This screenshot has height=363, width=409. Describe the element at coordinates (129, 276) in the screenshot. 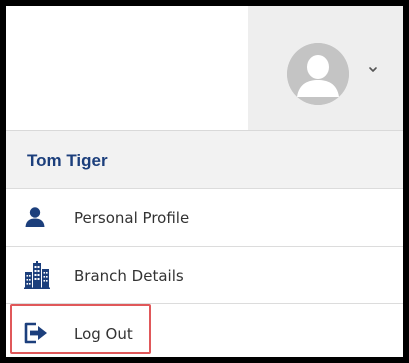

I see `menu-item-label: Branch Details` at that location.